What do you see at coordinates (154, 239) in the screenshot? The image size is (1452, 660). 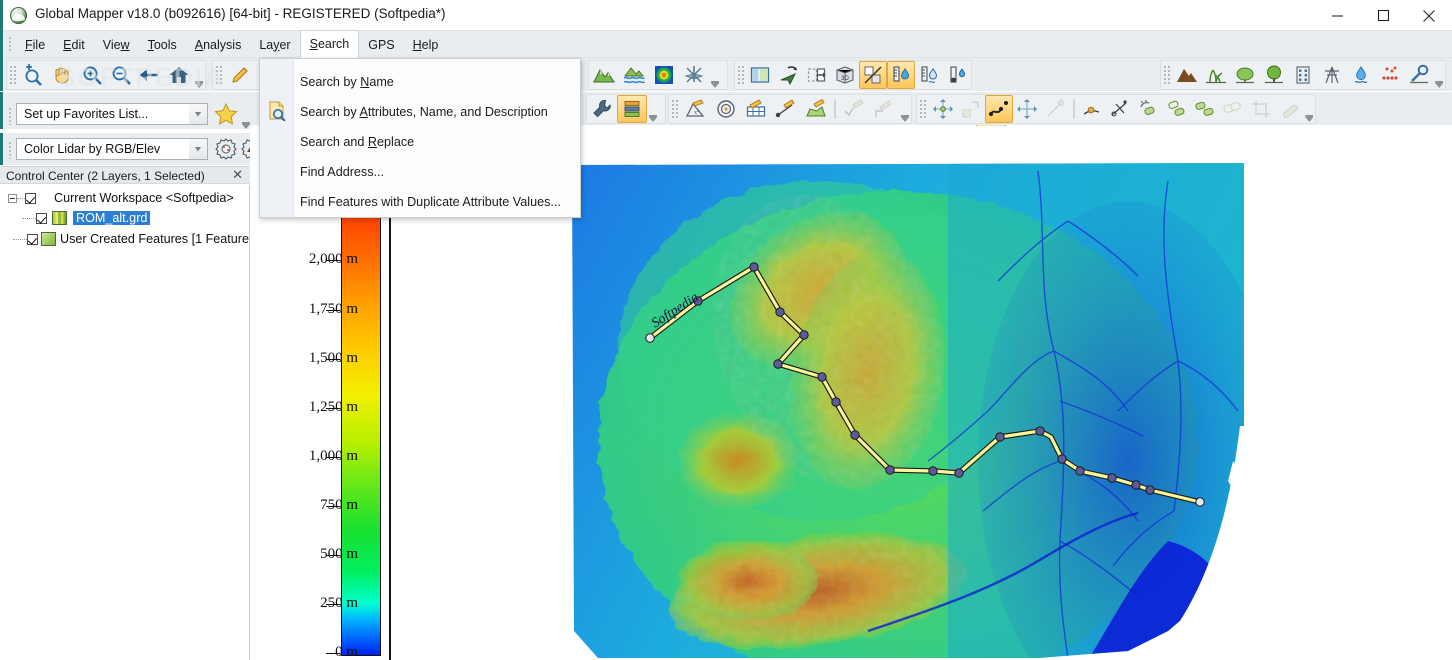 I see `layer-name: User Created Features [1 Feature` at bounding box center [154, 239].